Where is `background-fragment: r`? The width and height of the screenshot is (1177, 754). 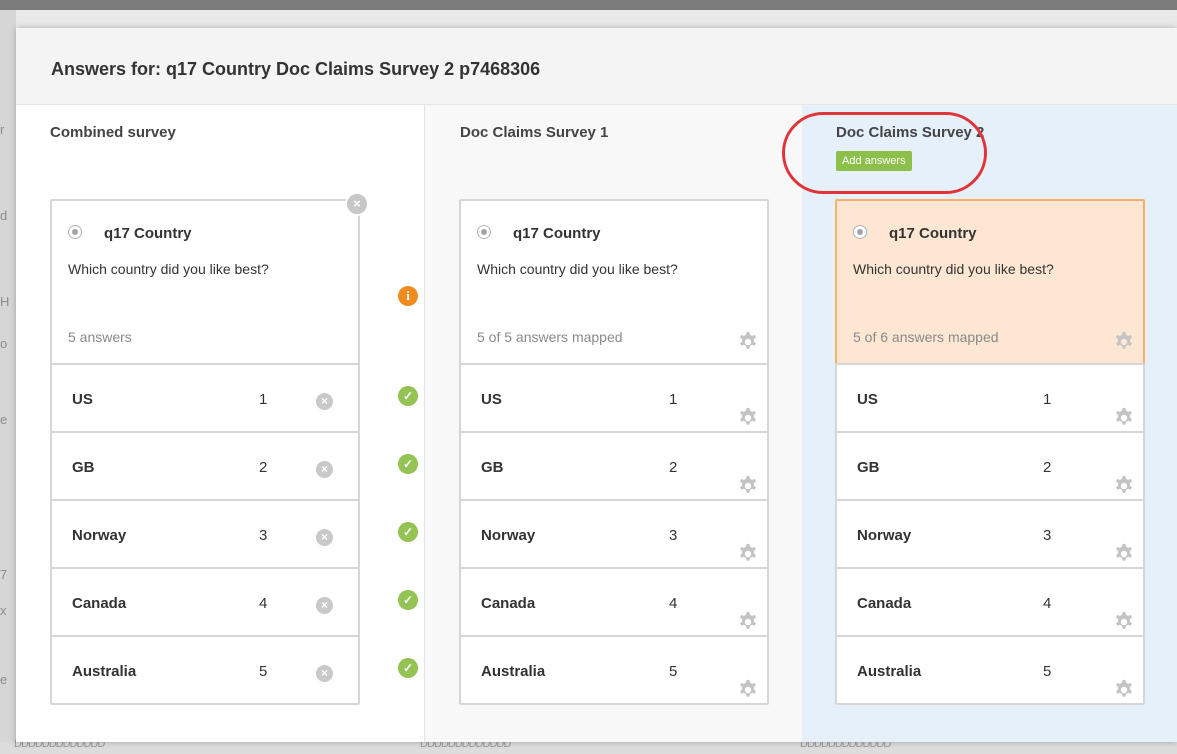 background-fragment: r is located at coordinates (2, 129).